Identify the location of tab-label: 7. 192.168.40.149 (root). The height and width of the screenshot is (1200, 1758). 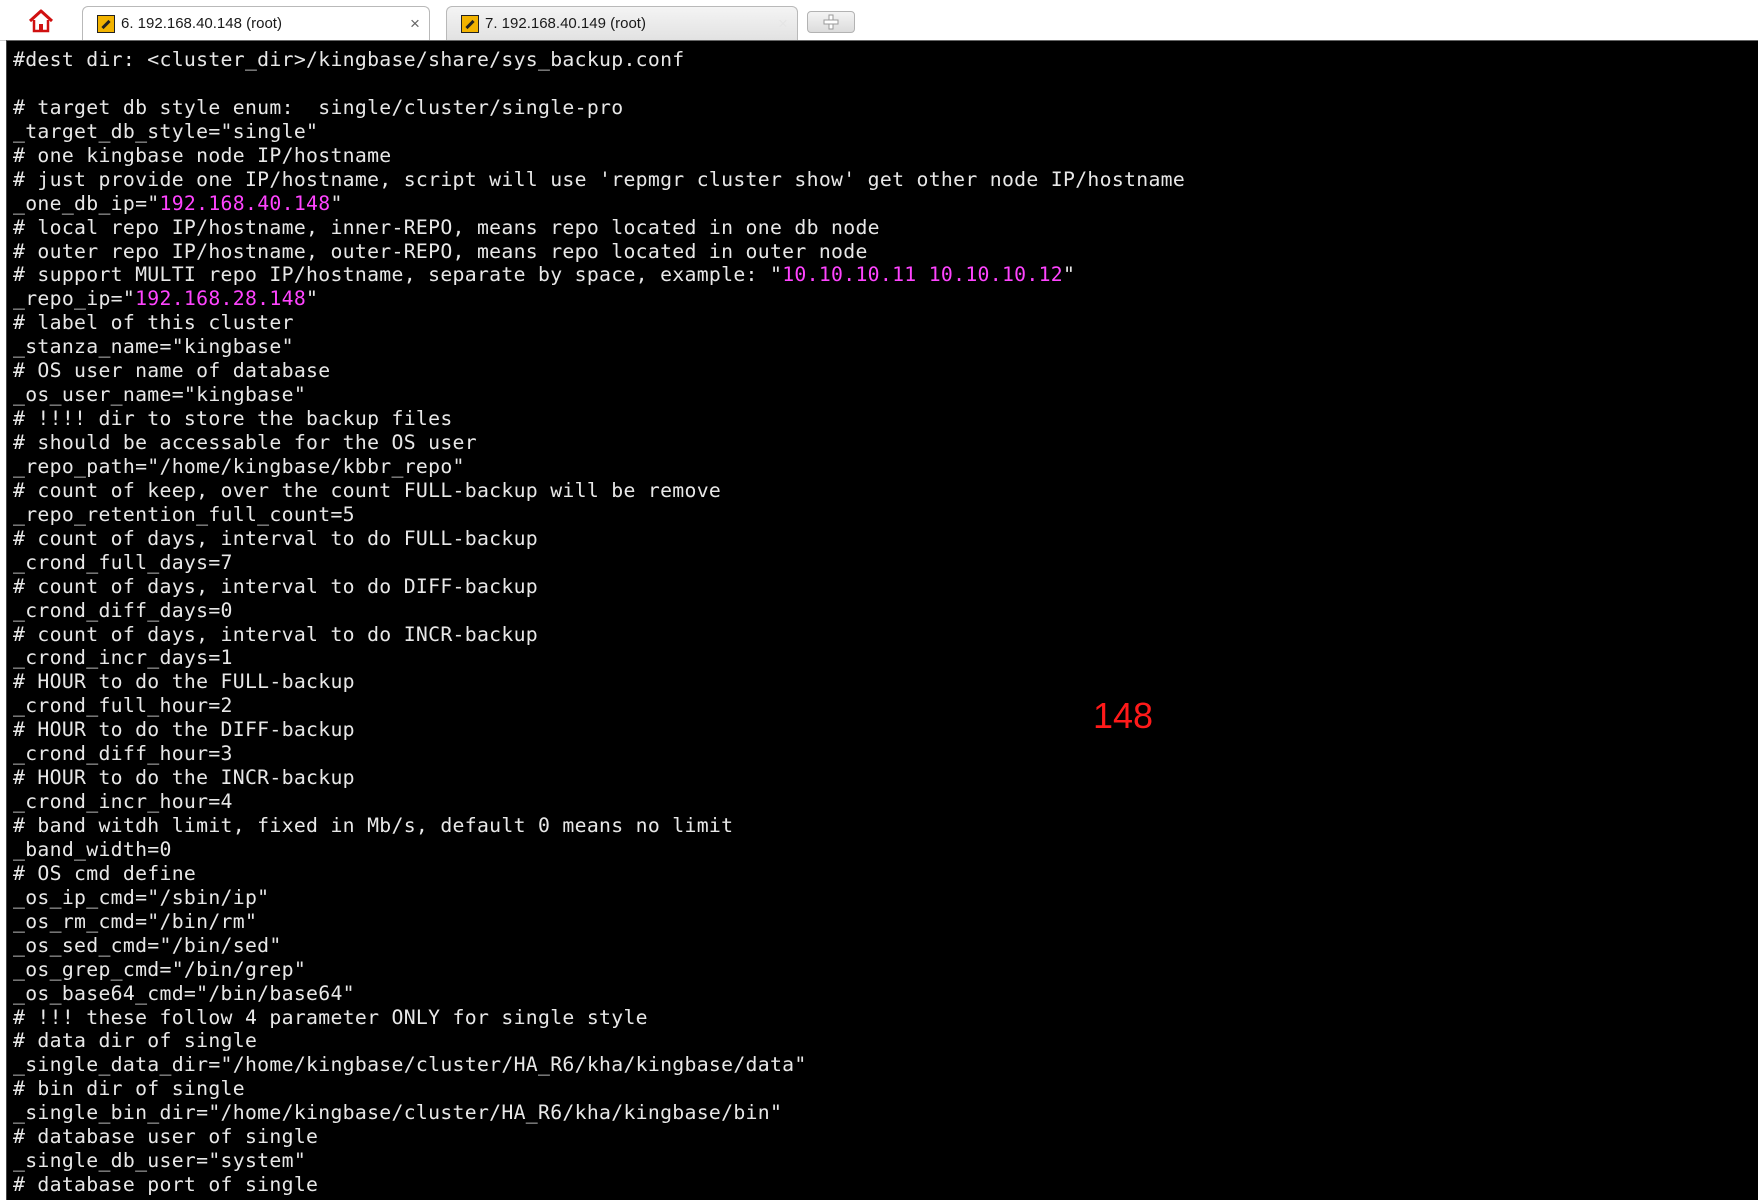
(565, 23).